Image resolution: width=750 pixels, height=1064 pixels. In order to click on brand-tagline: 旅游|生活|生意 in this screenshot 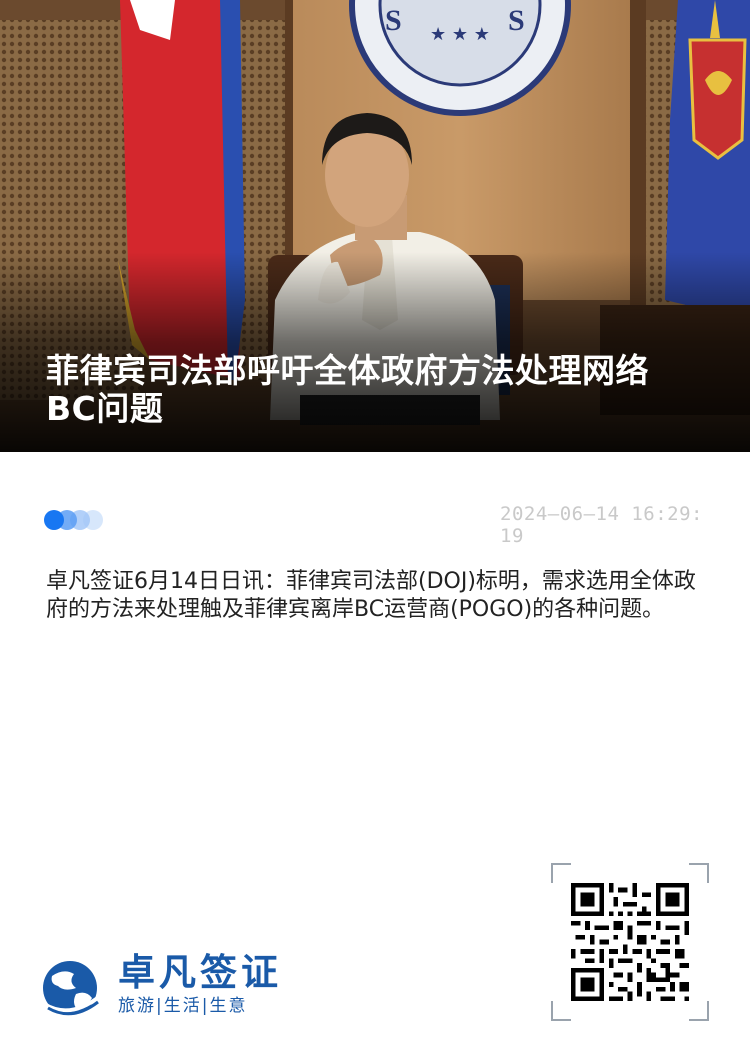, I will do `click(183, 1006)`.